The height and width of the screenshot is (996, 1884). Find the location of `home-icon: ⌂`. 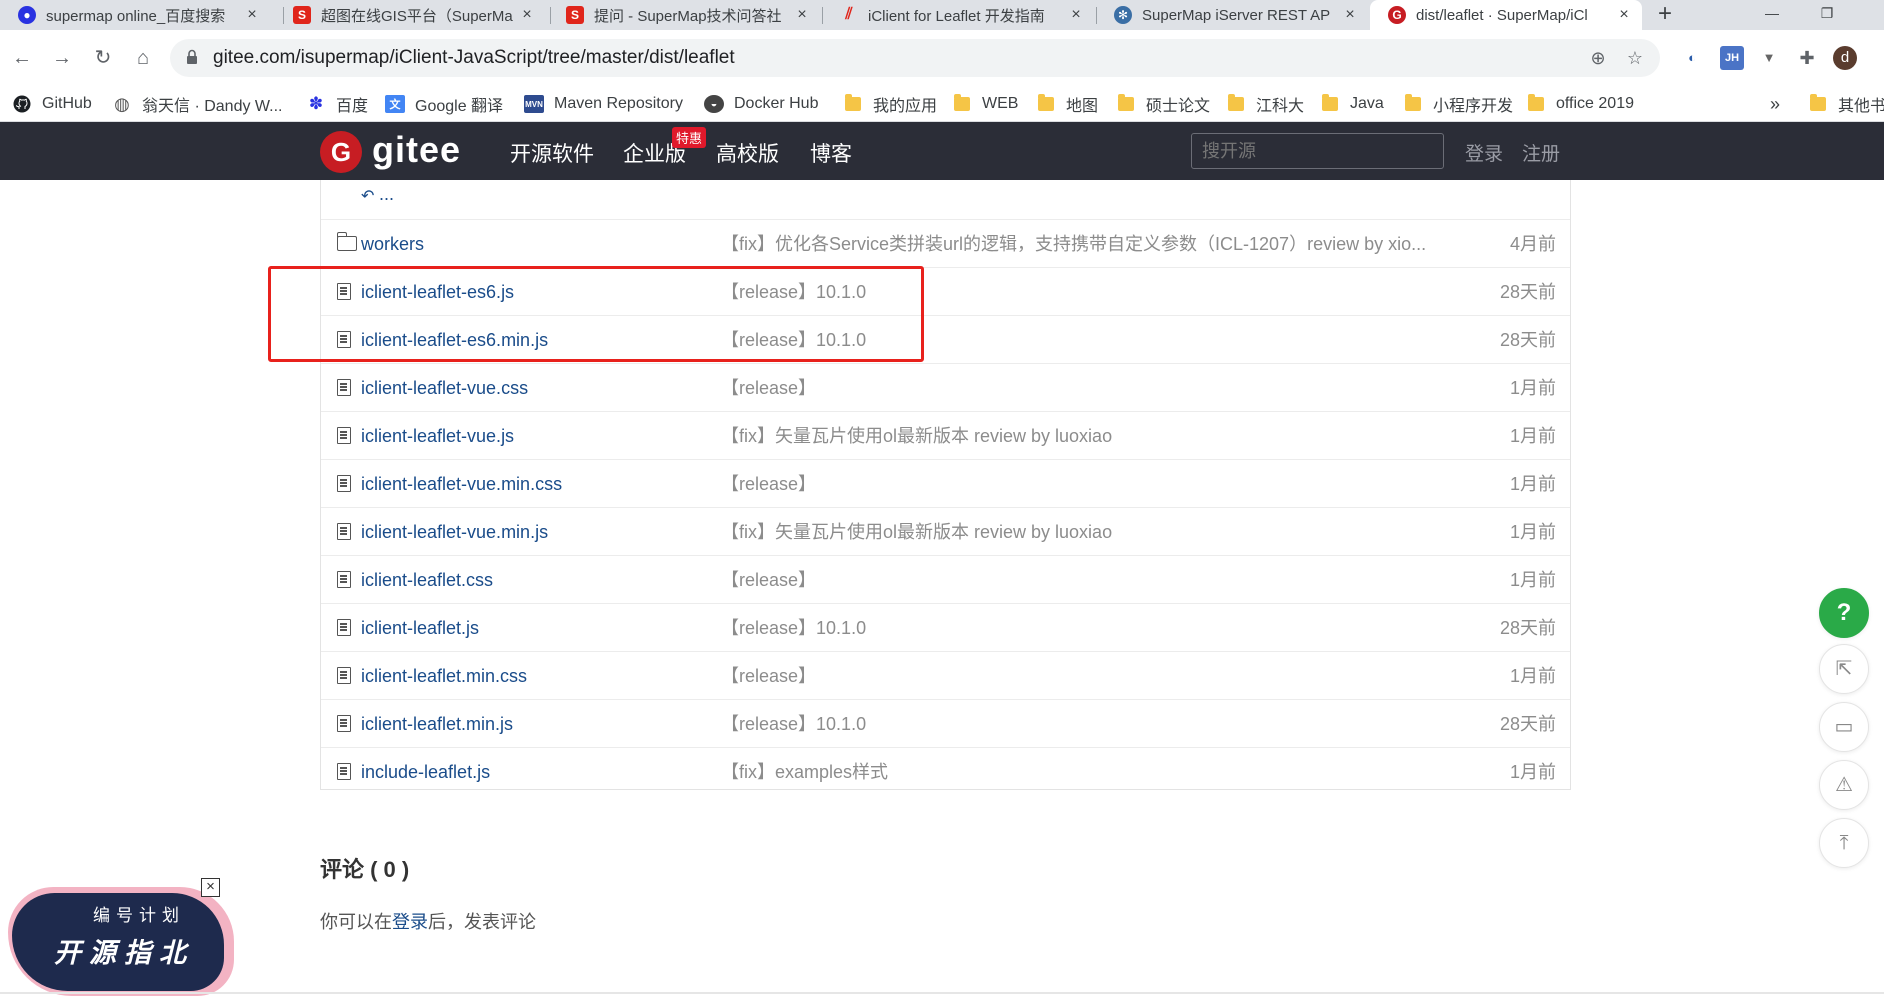

home-icon: ⌂ is located at coordinates (143, 58).